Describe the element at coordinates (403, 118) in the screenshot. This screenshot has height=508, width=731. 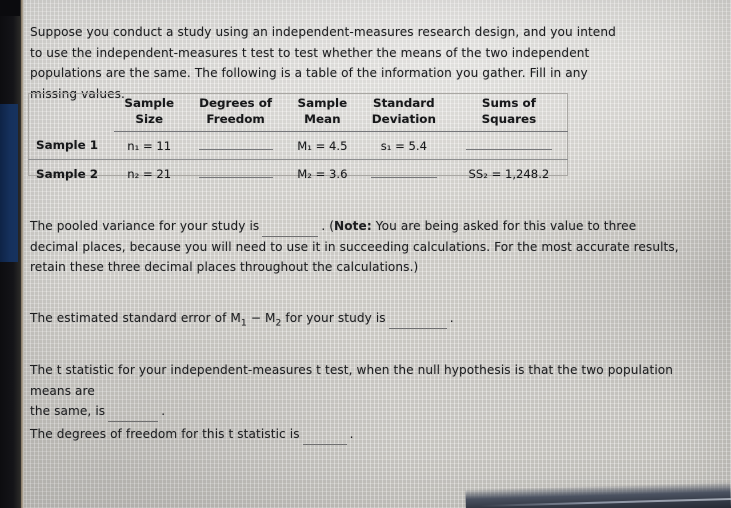
I see `header-line2: Deviation` at that location.